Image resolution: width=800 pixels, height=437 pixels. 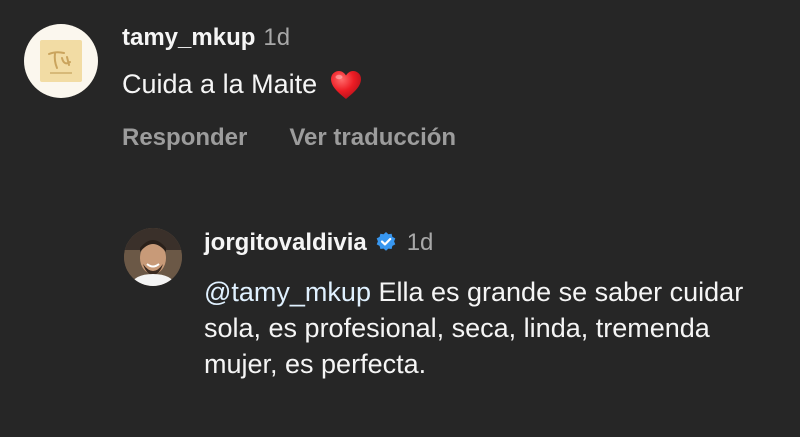 I want to click on comment-header: tamy_mkup 1d, so click(x=206, y=38).